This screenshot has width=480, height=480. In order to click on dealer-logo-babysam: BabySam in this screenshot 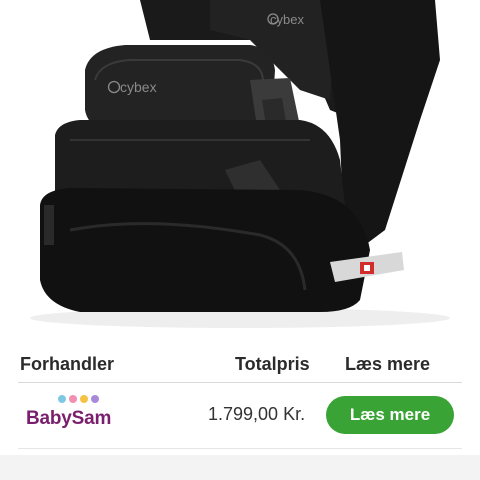, I will do `click(71, 417)`.